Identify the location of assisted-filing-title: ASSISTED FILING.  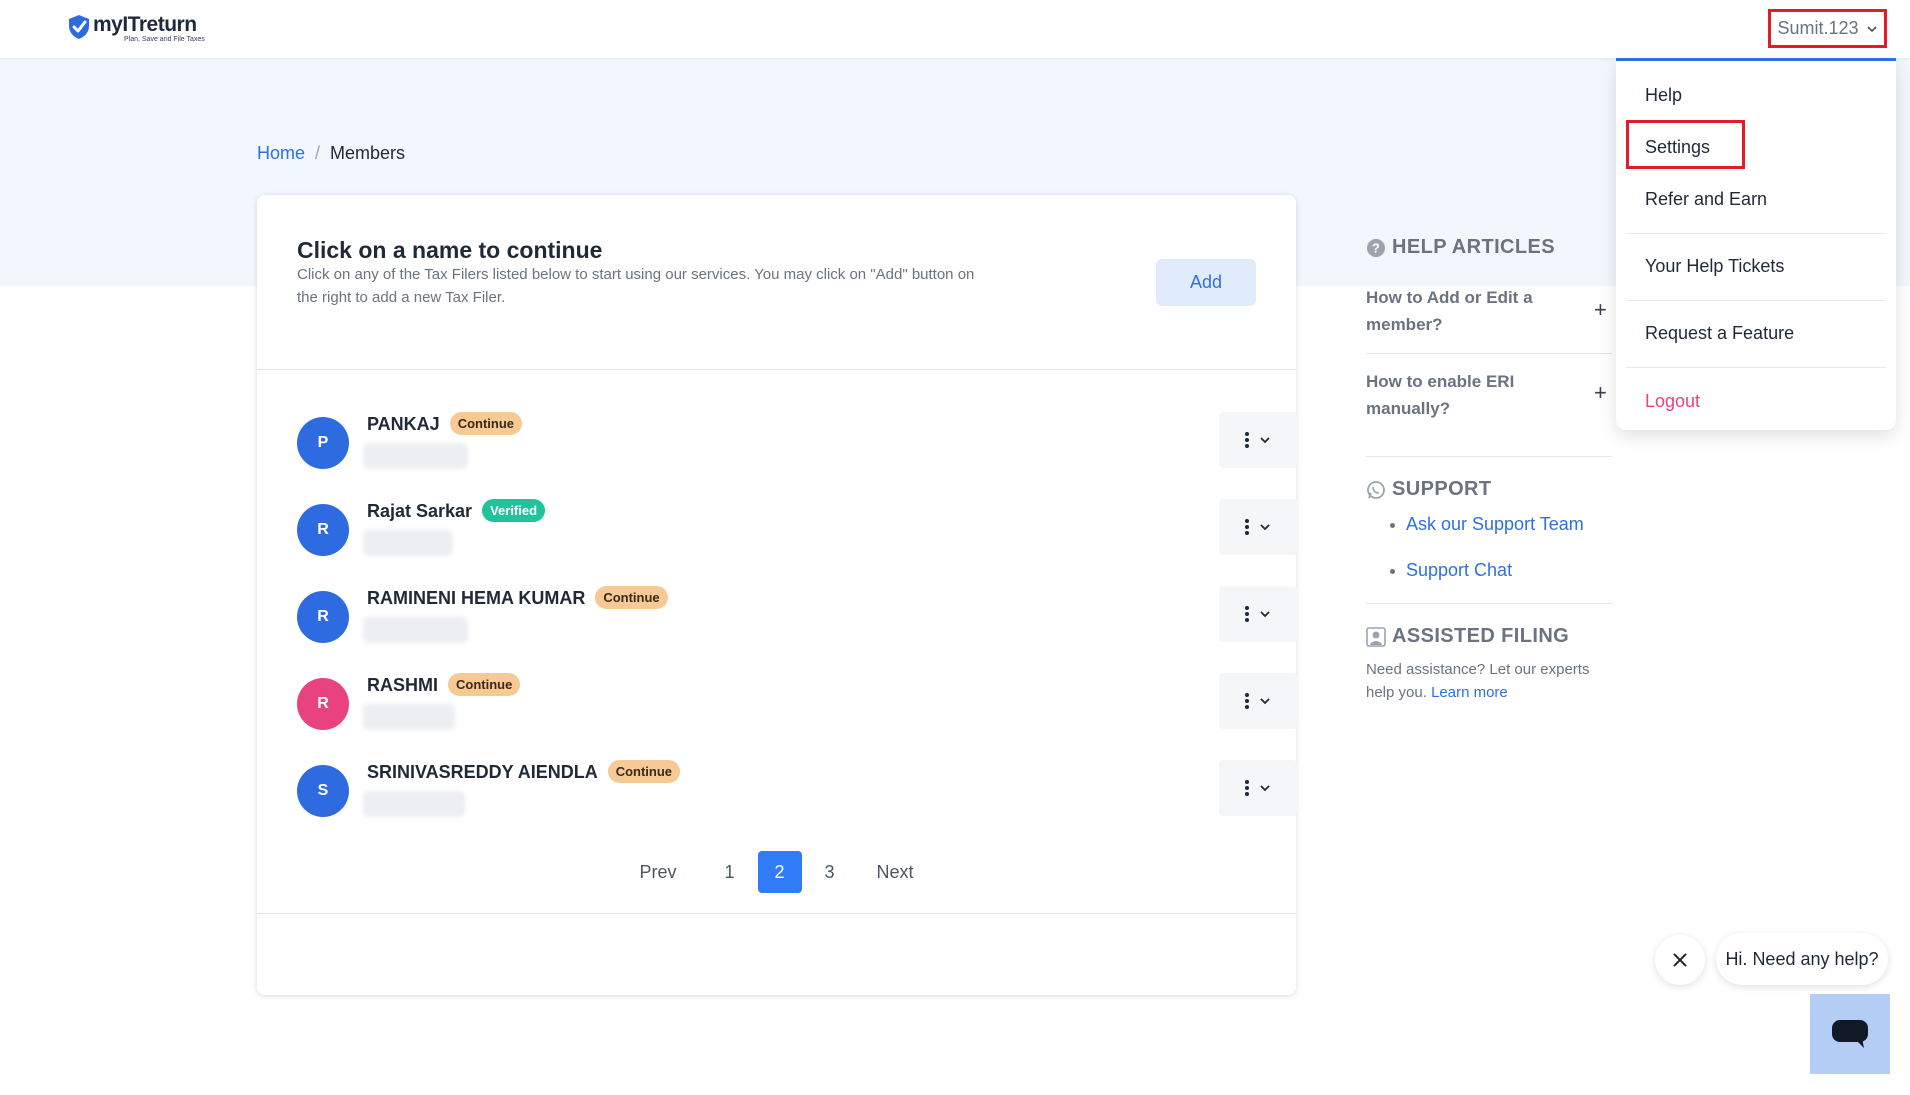
(1481, 636).